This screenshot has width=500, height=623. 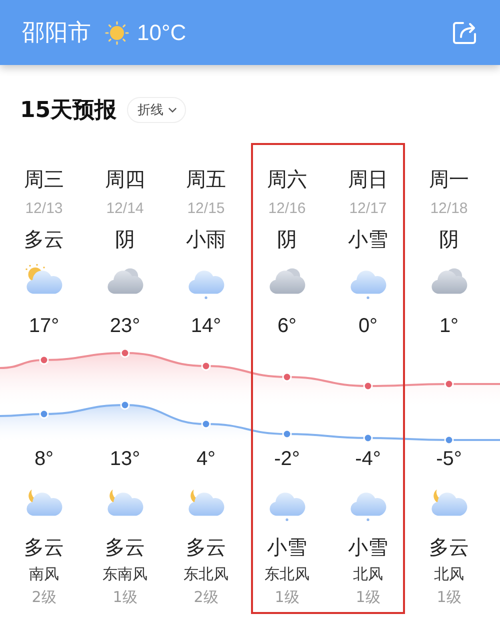 I want to click on chart-type-dropdown: 折线, so click(x=156, y=110).